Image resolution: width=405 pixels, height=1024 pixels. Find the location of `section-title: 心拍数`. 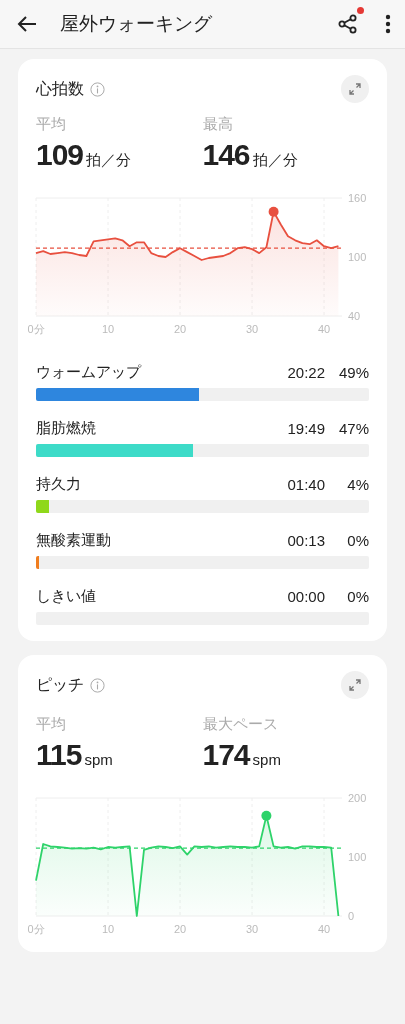

section-title: 心拍数 is located at coordinates (60, 88).